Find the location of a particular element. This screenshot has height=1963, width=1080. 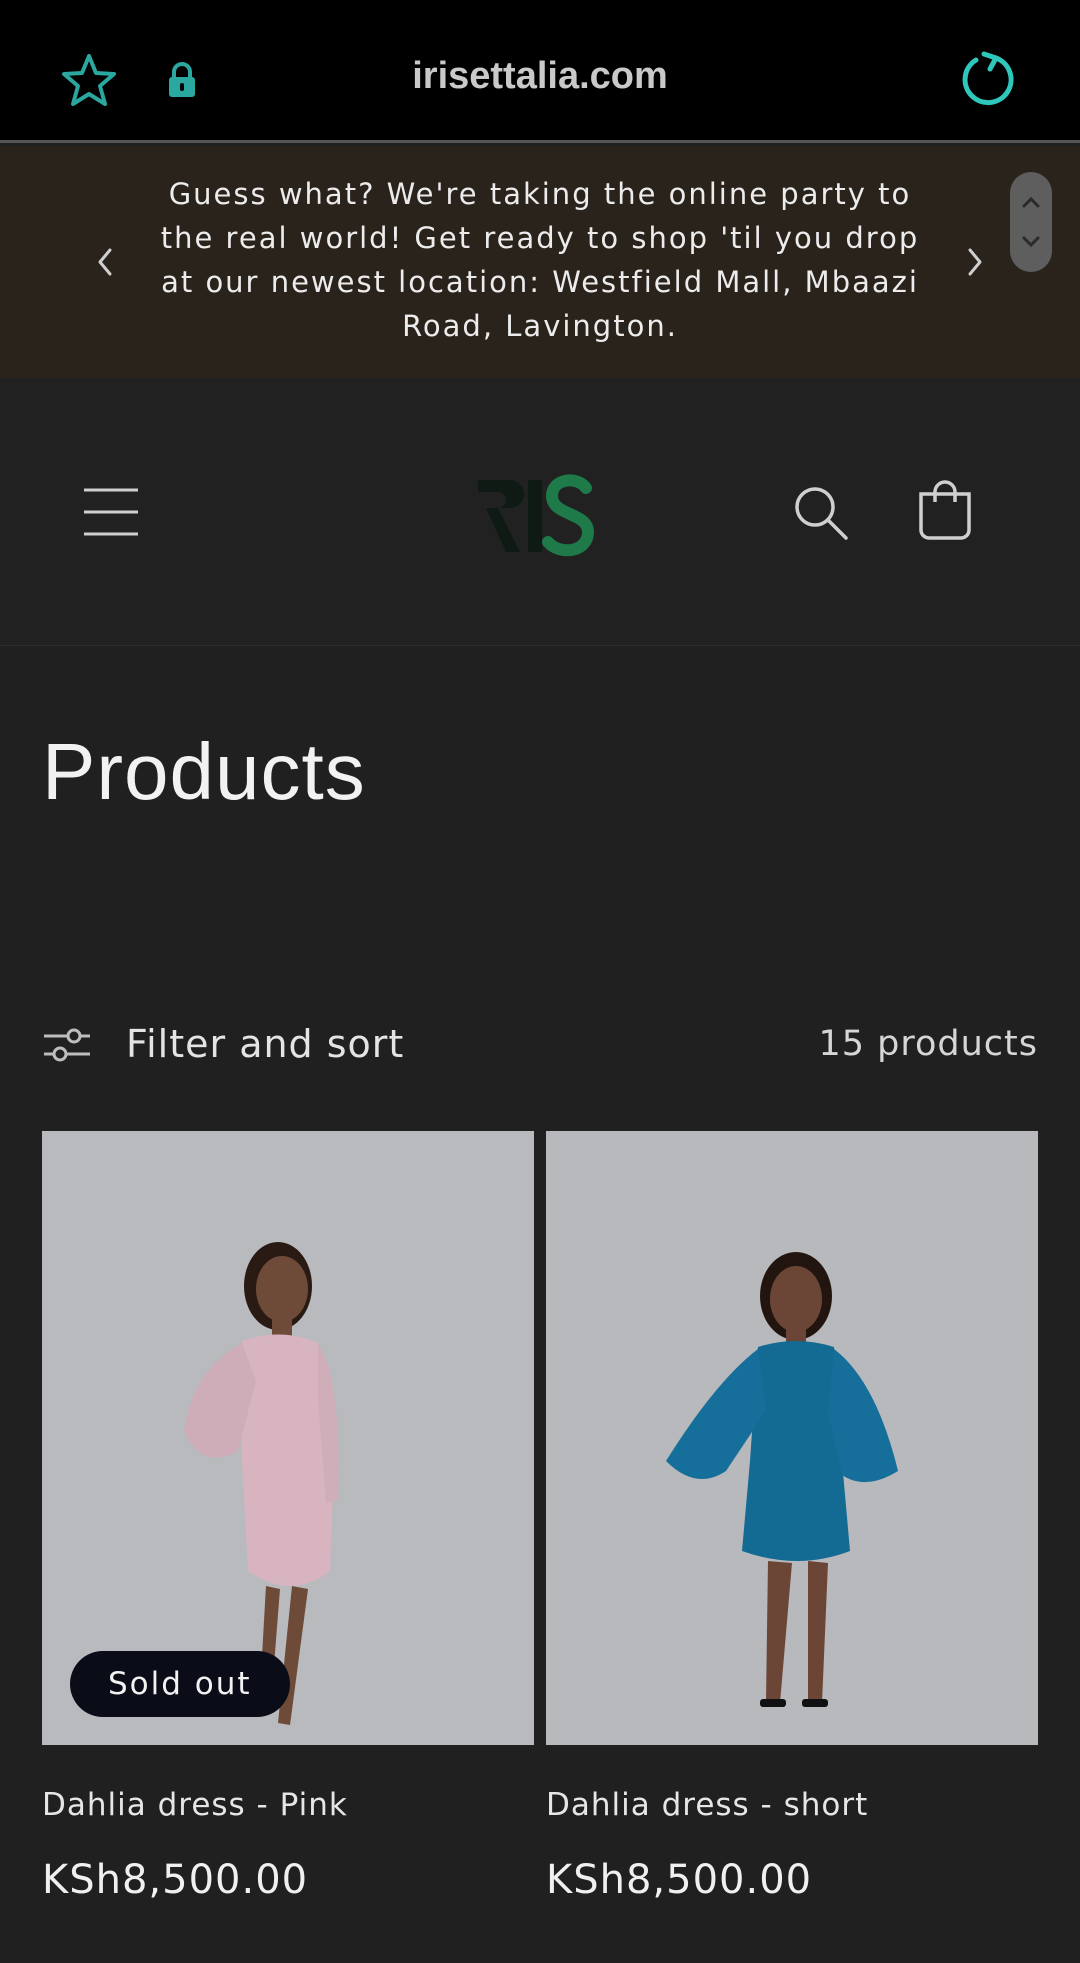

model-blue-dress-image is located at coordinates (792, 1438).